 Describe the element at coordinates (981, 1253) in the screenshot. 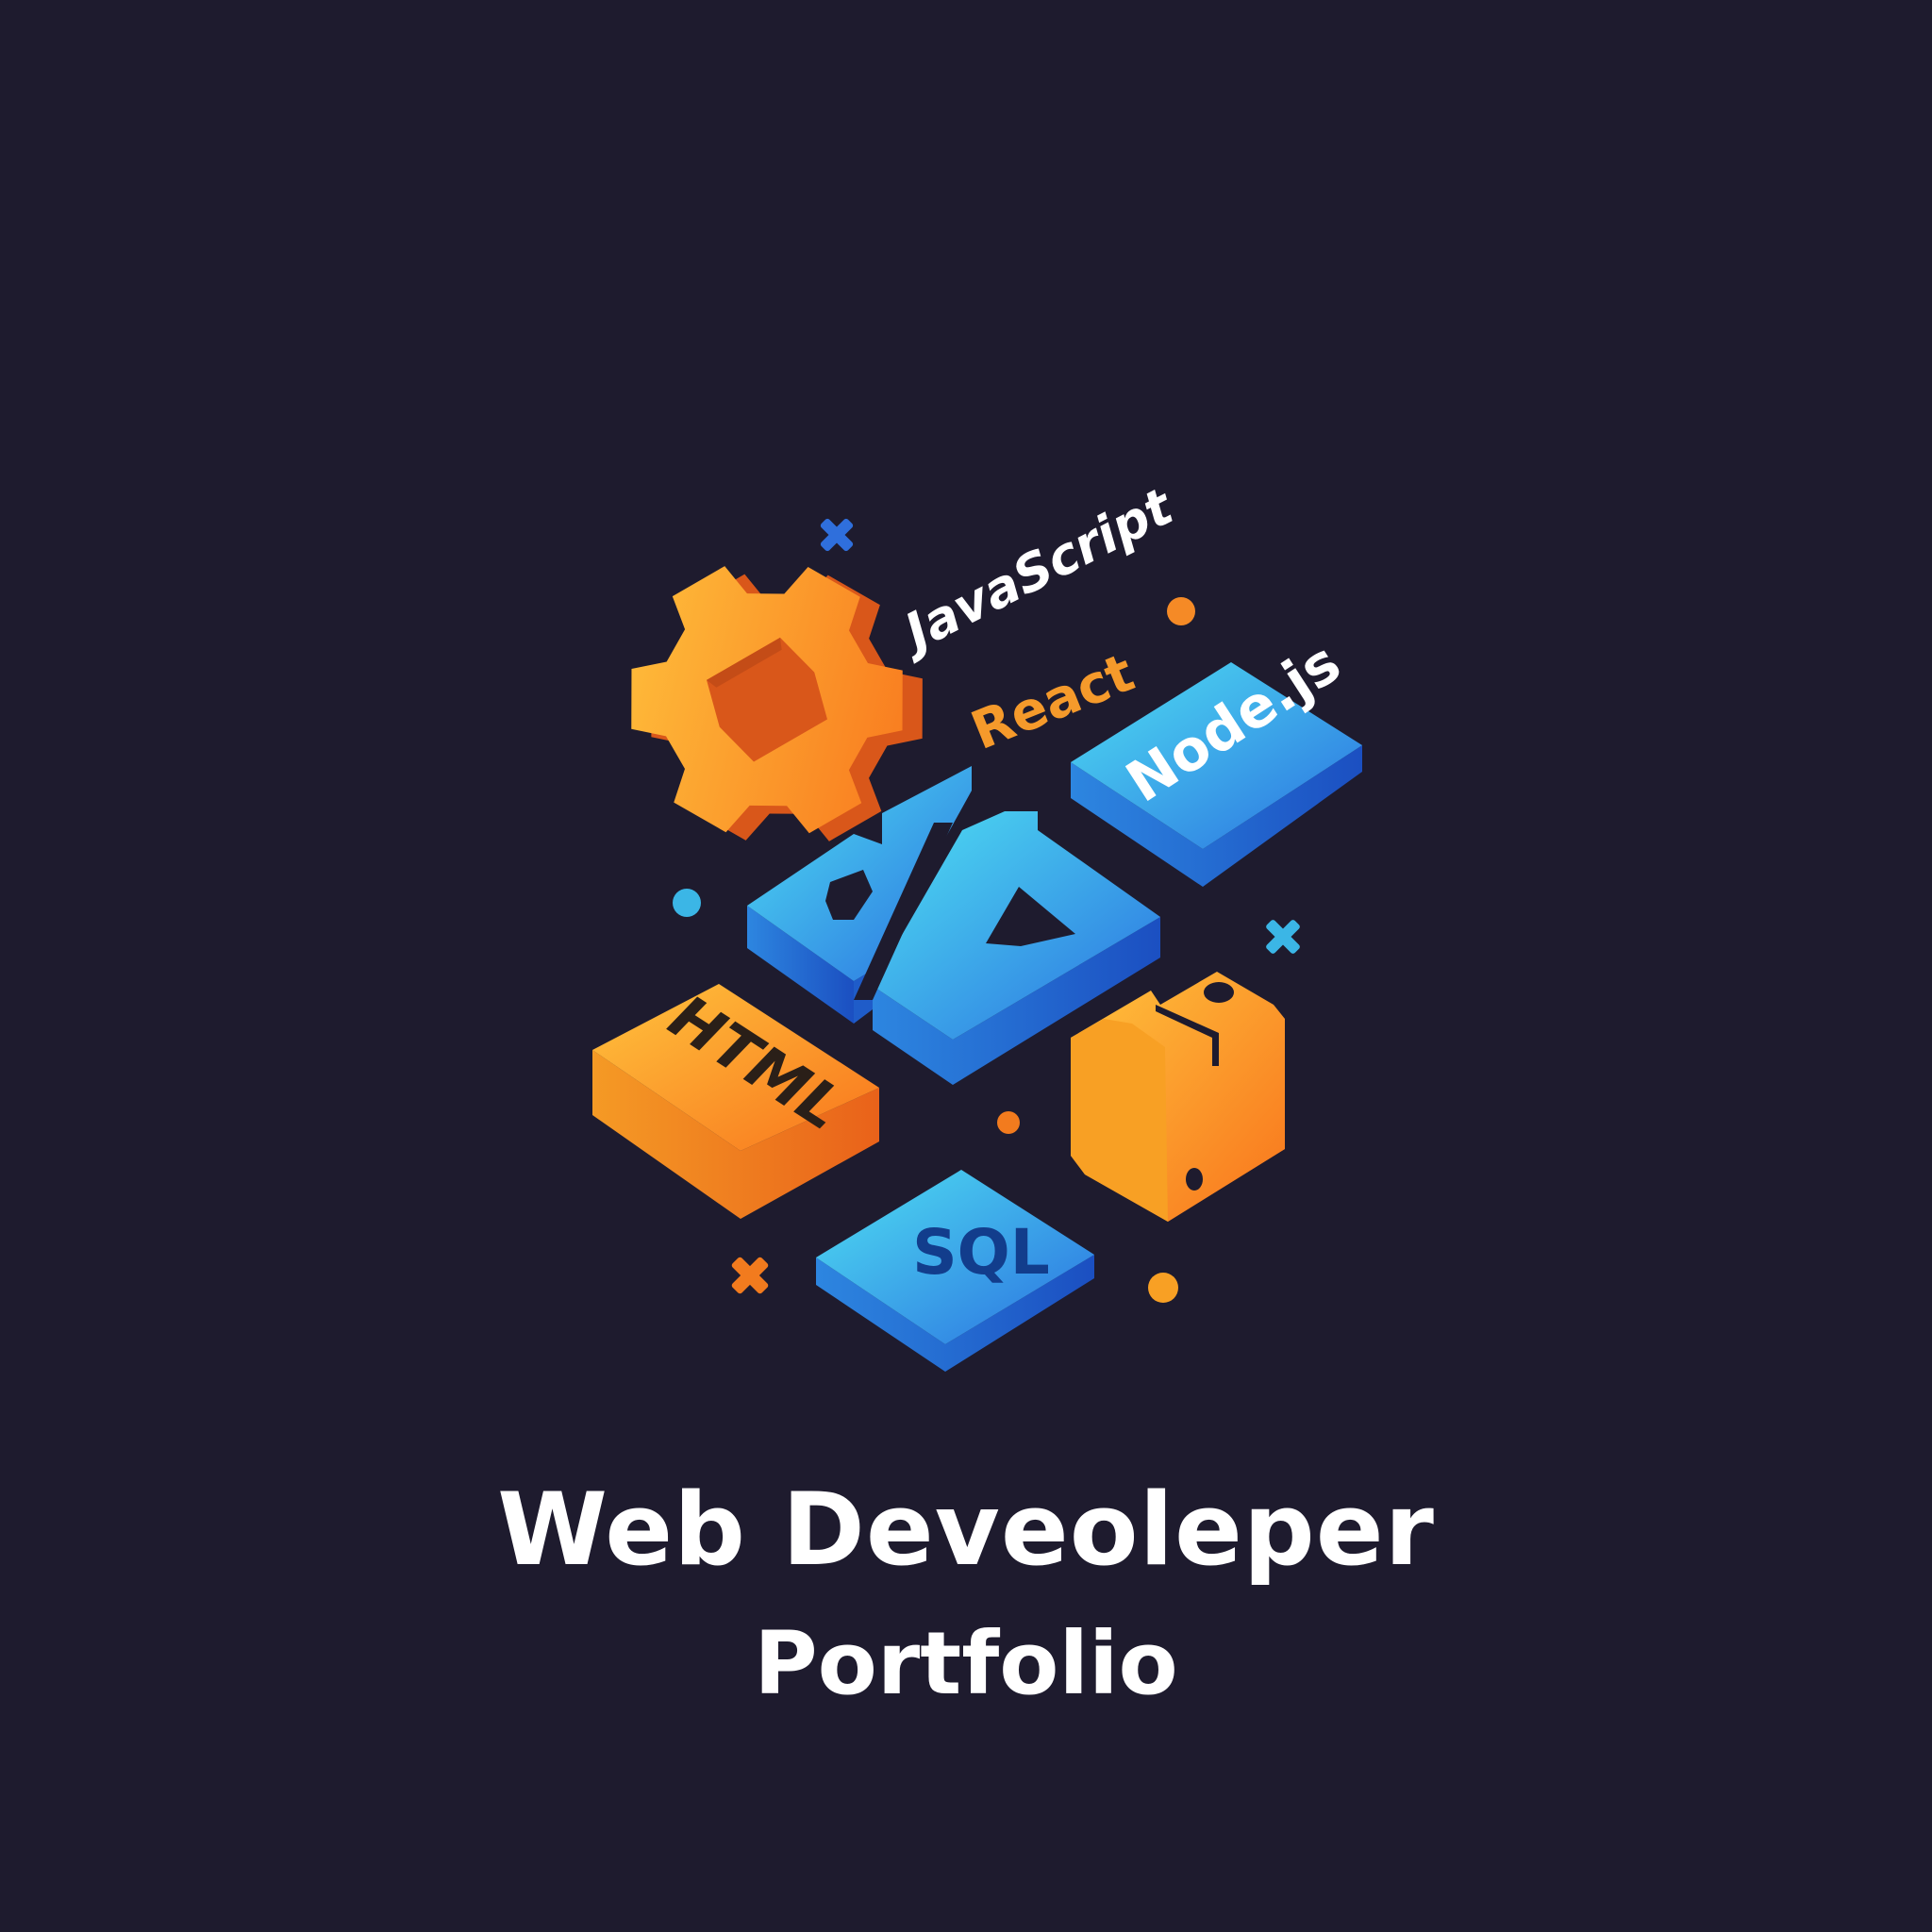

I see `sql-label: SQL` at that location.